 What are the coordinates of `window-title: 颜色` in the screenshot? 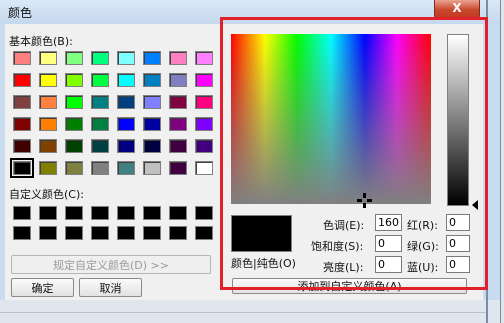 It's located at (20, 13).